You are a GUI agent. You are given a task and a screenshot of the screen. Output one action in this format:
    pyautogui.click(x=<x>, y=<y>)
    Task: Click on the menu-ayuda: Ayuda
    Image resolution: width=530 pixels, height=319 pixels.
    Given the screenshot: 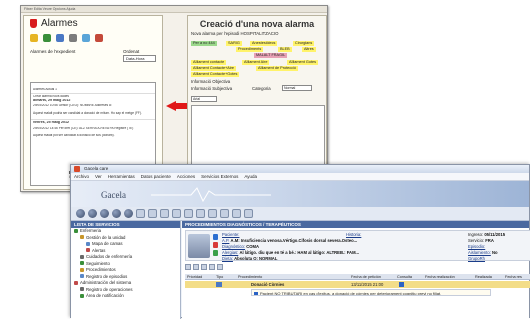 What is the action you would take?
    pyautogui.click(x=250, y=176)
    